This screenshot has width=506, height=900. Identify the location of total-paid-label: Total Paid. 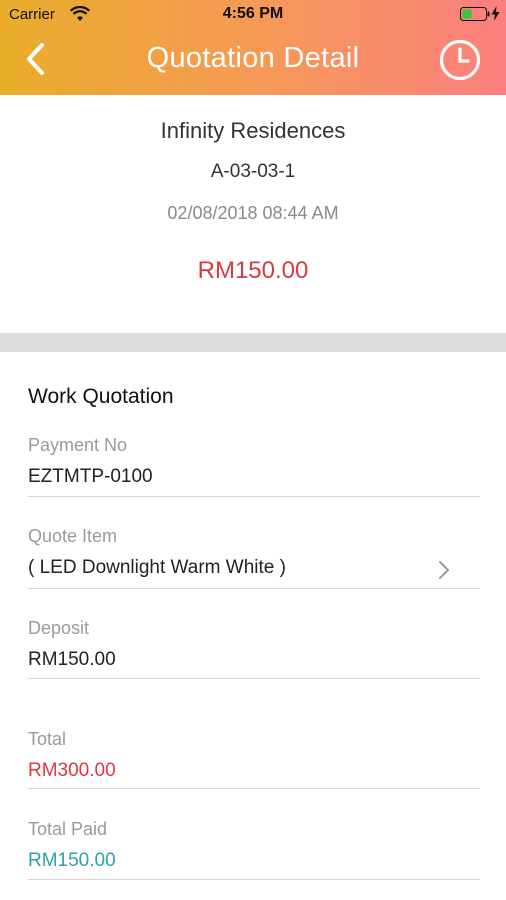
(68, 829).